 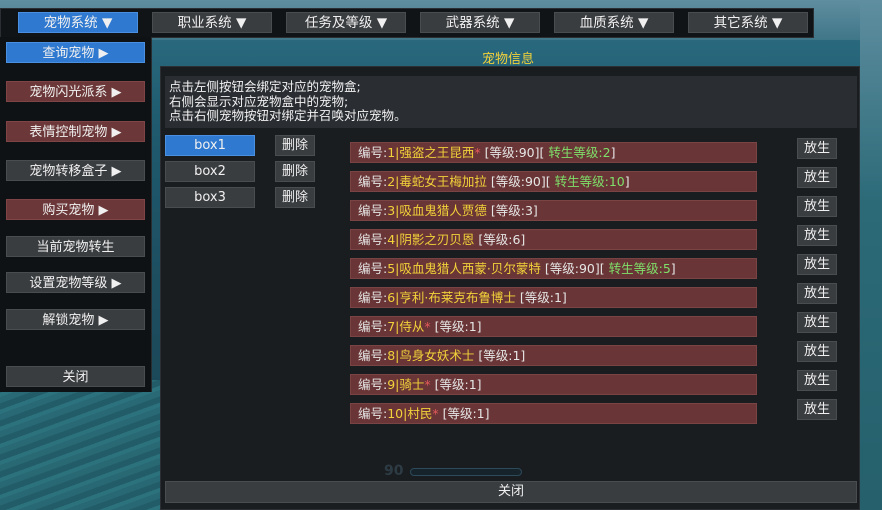 What do you see at coordinates (673, 268) in the screenshot?
I see `pet-rebirth-close: ]` at bounding box center [673, 268].